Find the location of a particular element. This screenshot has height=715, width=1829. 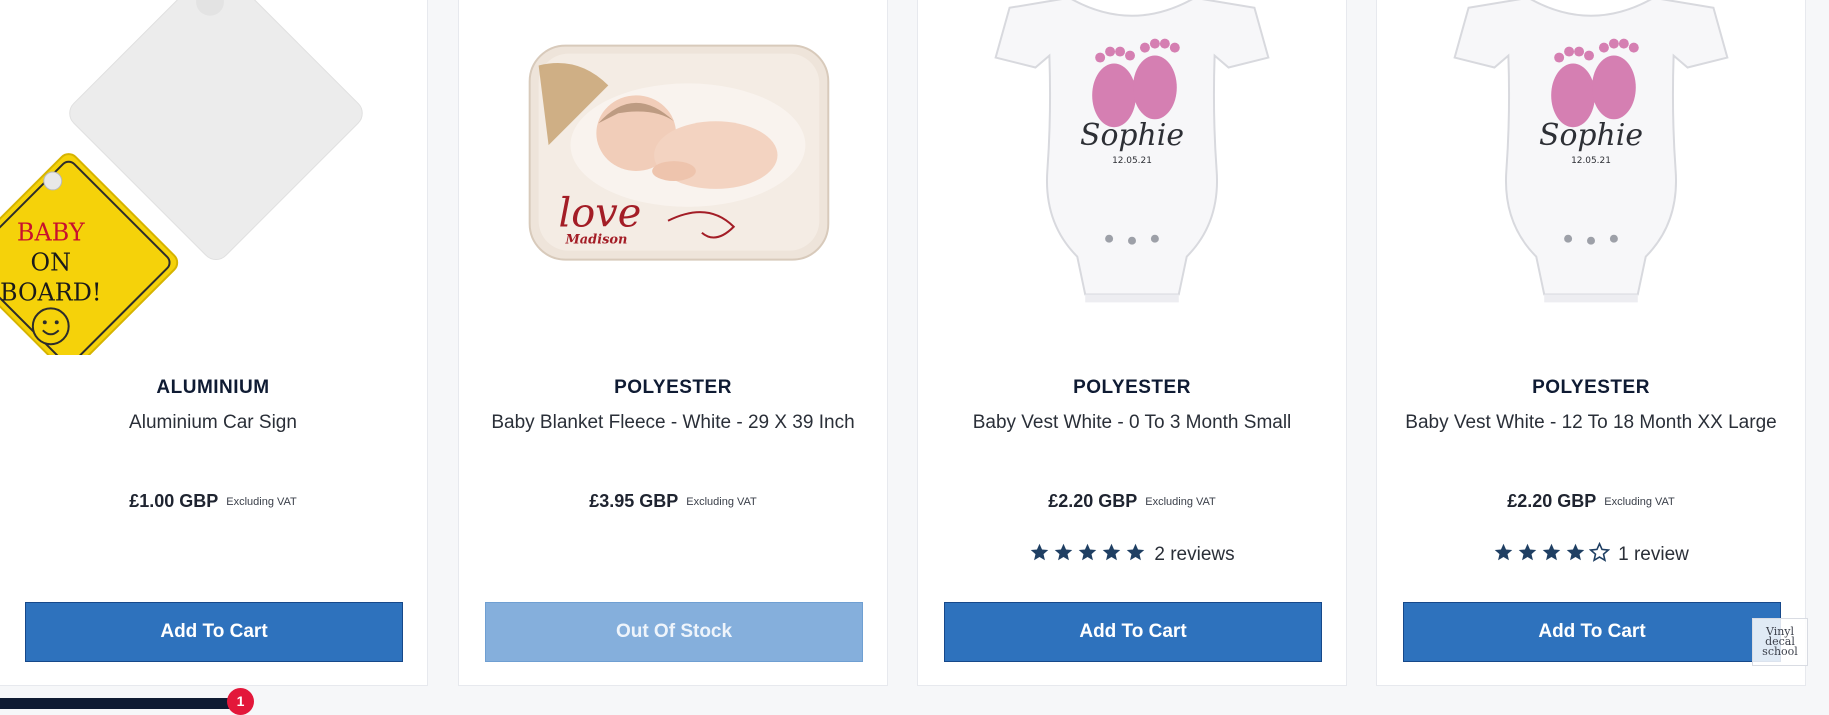

chat-launcher-bar is located at coordinates (120, 703).